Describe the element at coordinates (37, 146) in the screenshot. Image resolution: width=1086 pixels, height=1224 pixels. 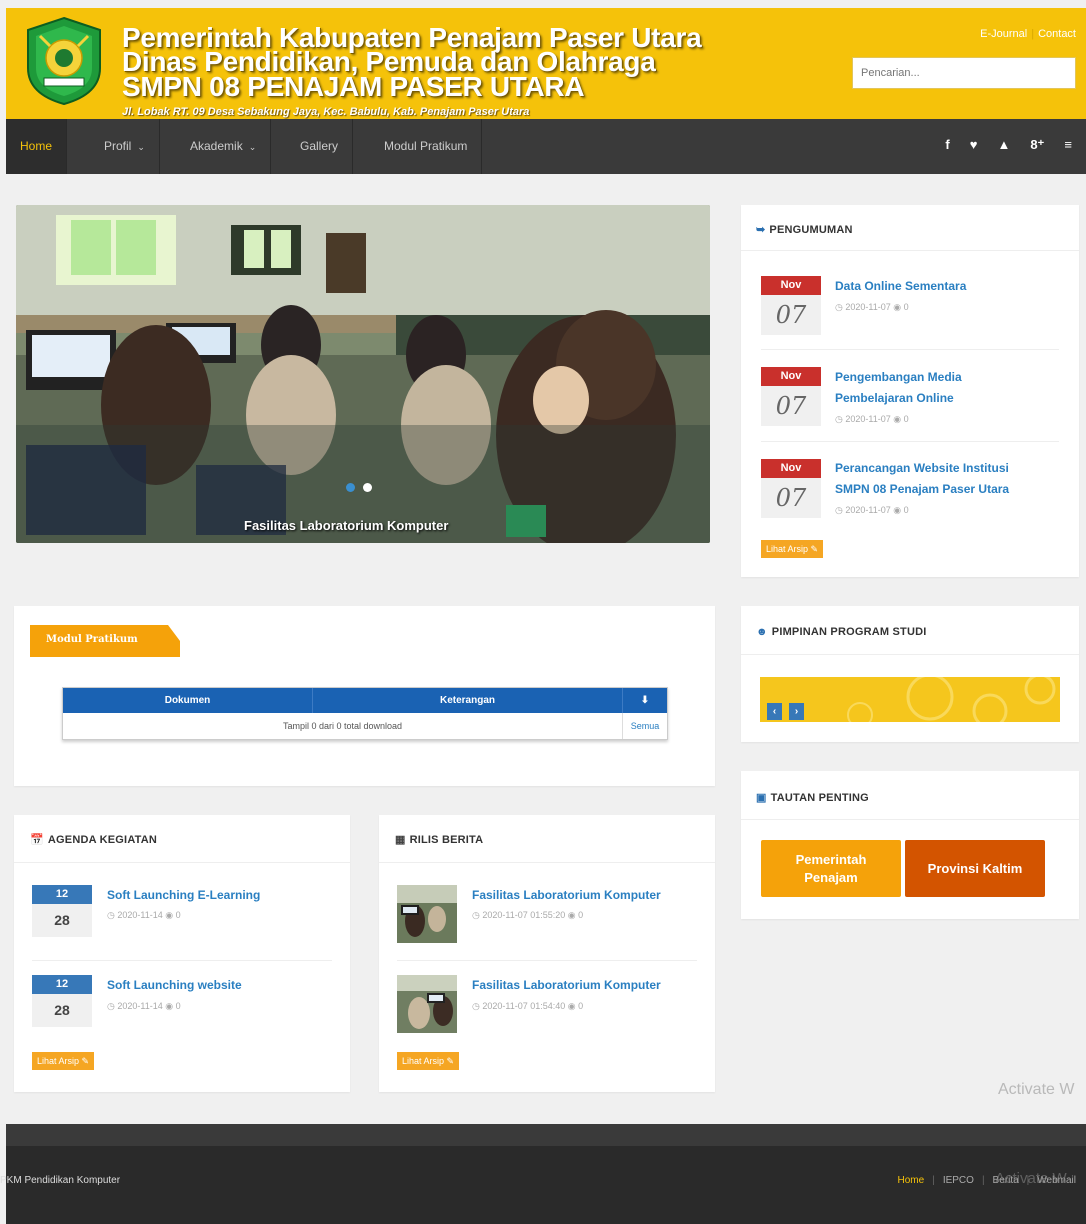
I see `nav-home: Home` at that location.